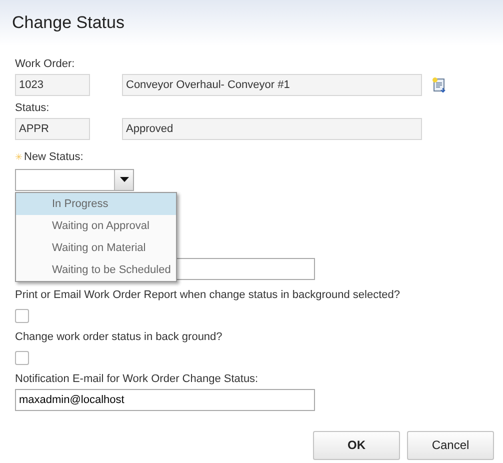  What do you see at coordinates (69, 23) in the screenshot?
I see `dialog-title: Change Status` at bounding box center [69, 23].